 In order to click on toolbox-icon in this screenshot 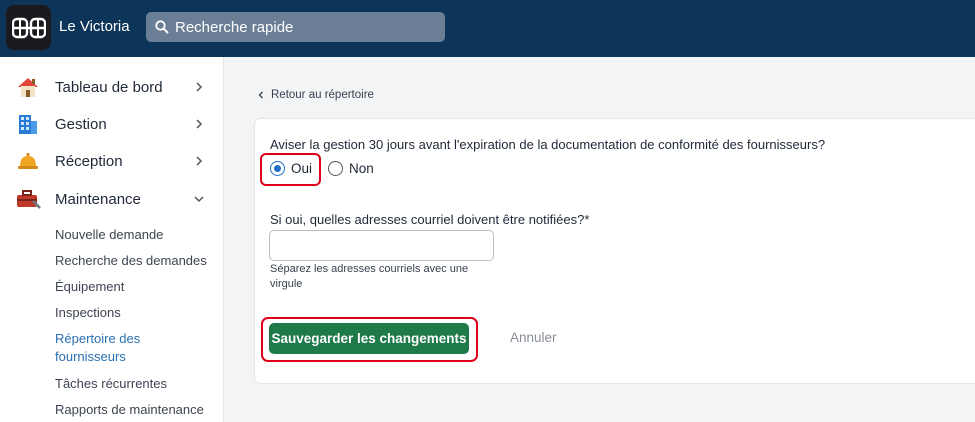, I will do `click(28, 199)`.